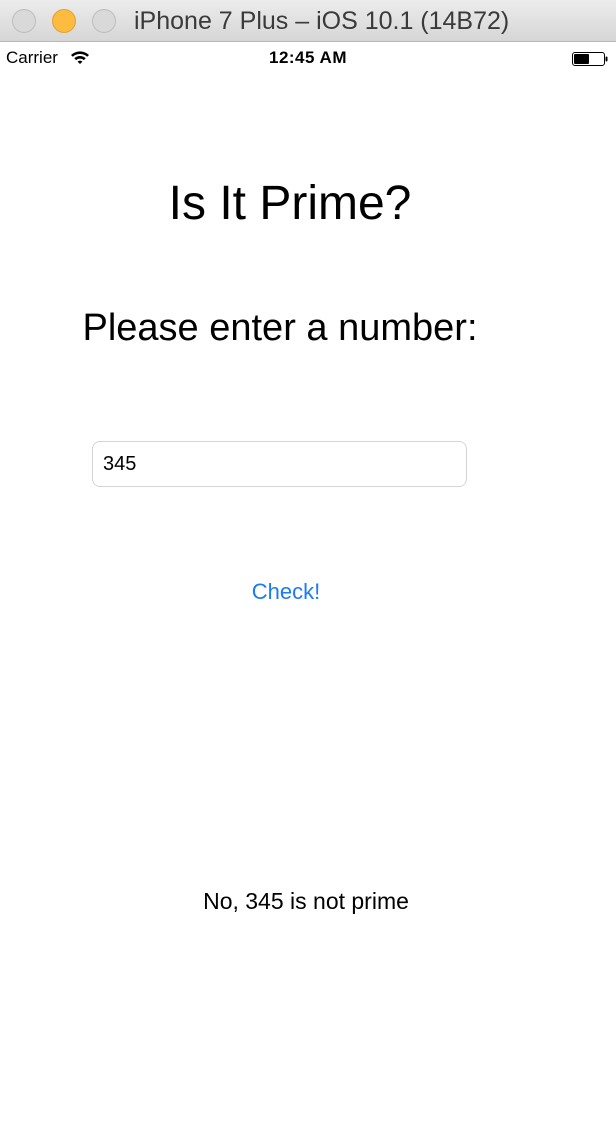 This screenshot has height=1146, width=616. I want to click on status-bar-time: 12:45 AM, so click(307, 57).